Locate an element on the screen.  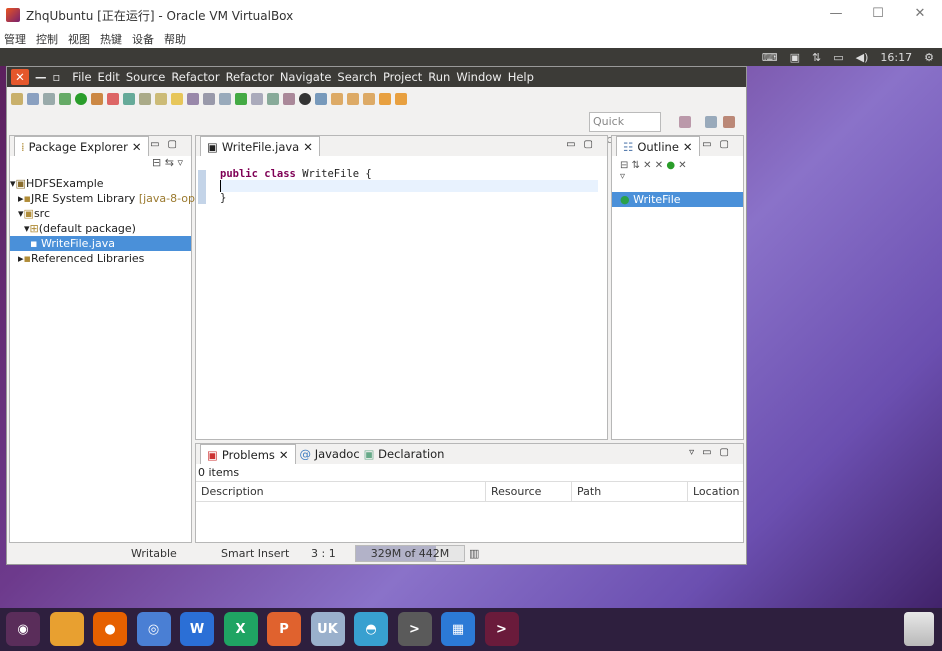
keyboard-icon: ⌨ is located at coordinates (770, 57).